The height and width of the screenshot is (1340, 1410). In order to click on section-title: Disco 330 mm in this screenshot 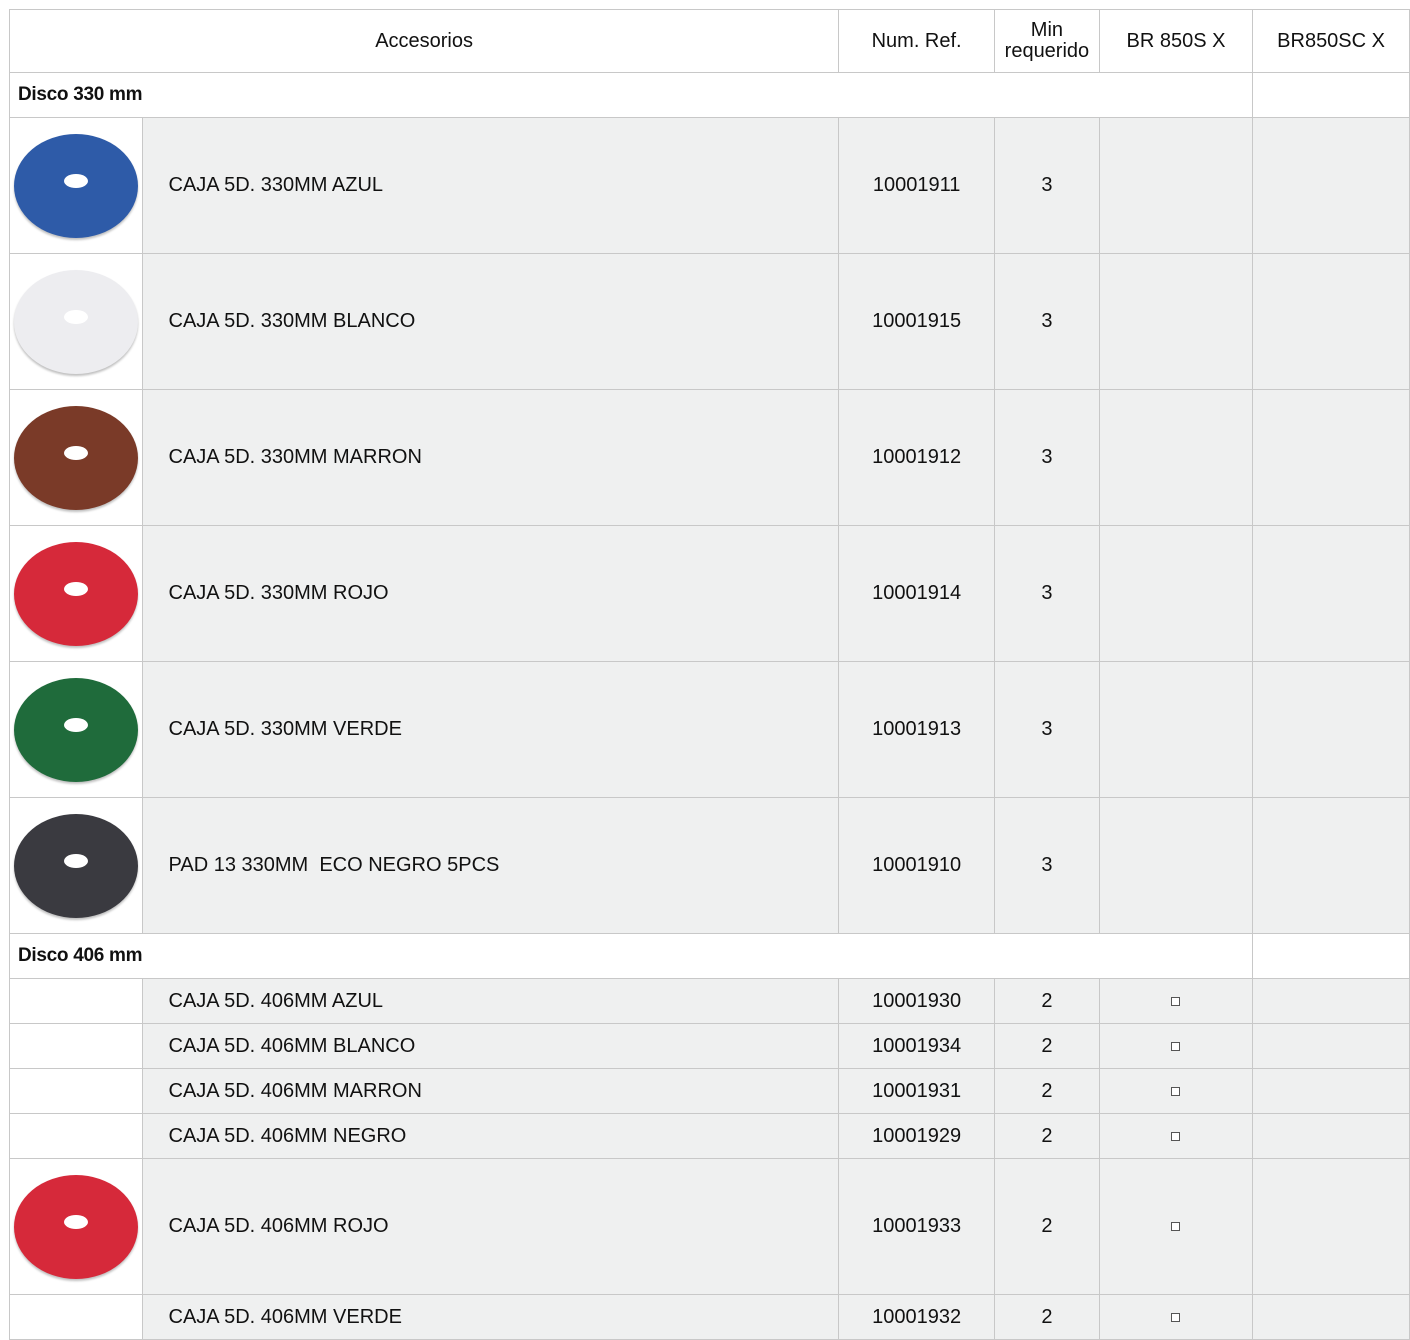, I will do `click(631, 95)`.